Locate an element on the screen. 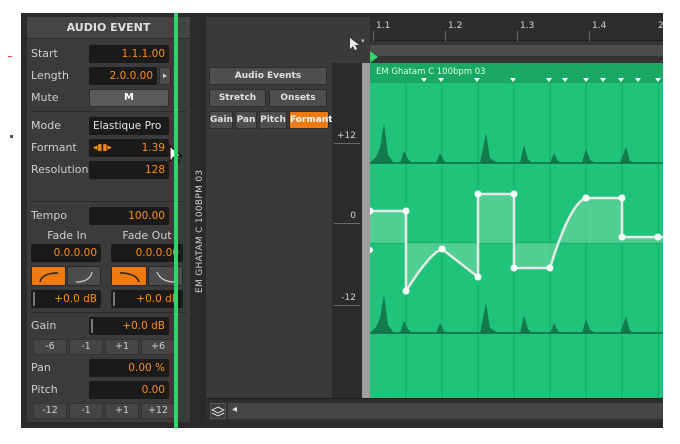 The width and height of the screenshot is (680, 444). fade-in-label: Fade In is located at coordinates (67, 235).